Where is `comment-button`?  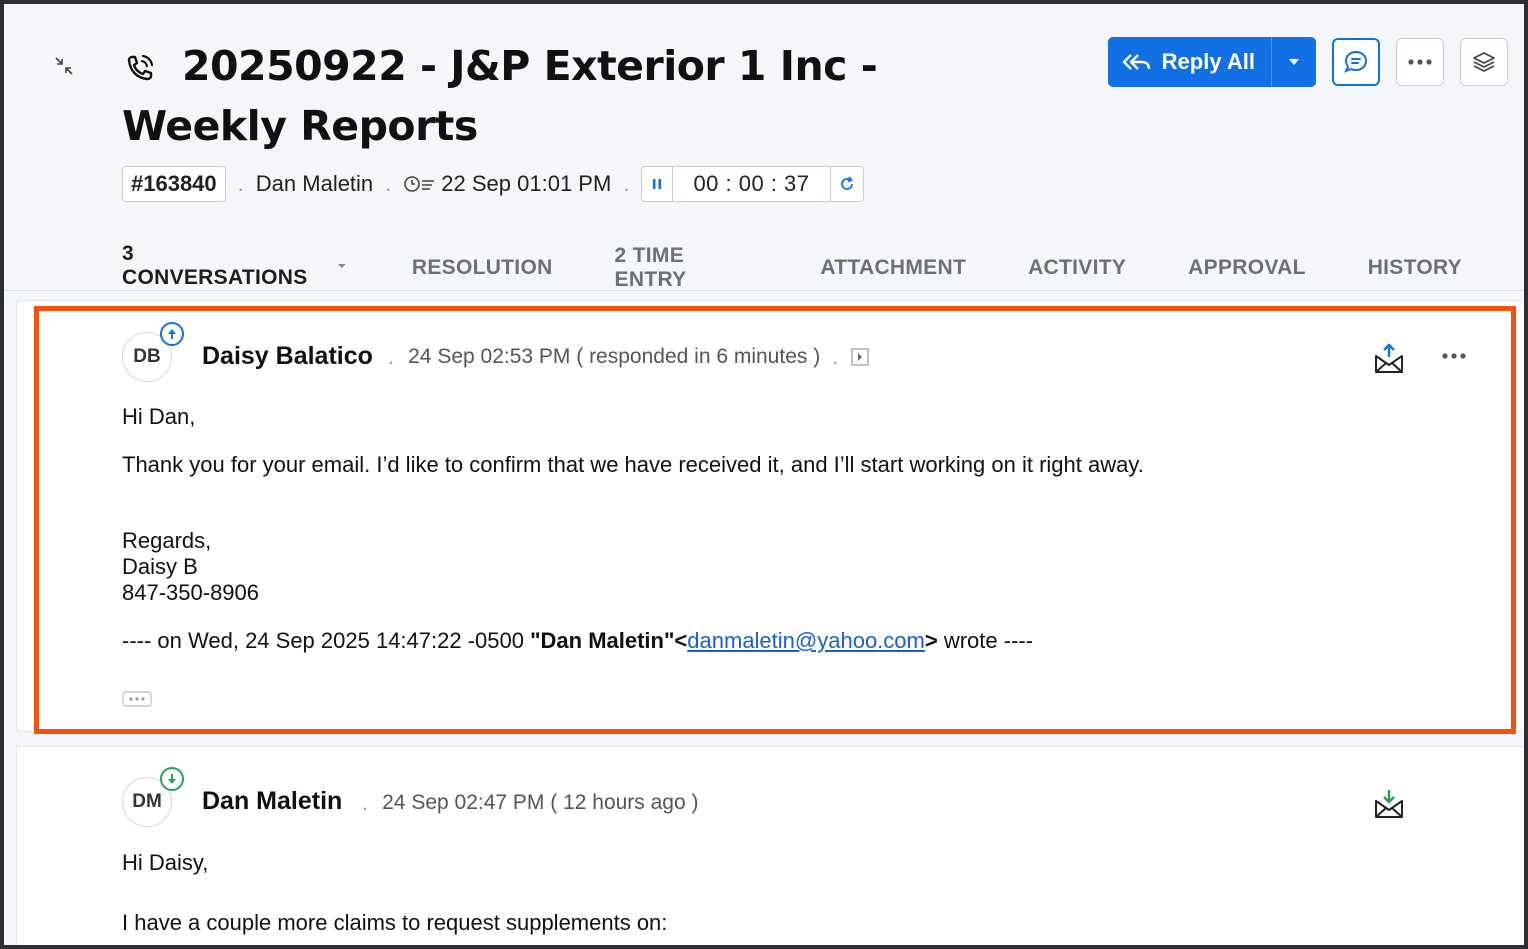 comment-button is located at coordinates (1356, 62).